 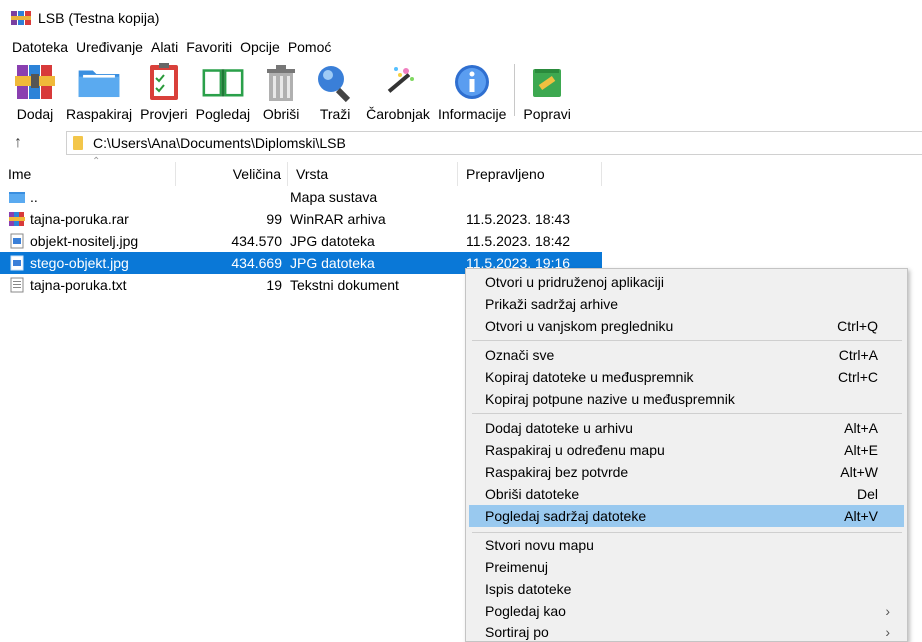 What do you see at coordinates (686, 567) in the screenshot?
I see `ctx-rename: Preimenuj` at bounding box center [686, 567].